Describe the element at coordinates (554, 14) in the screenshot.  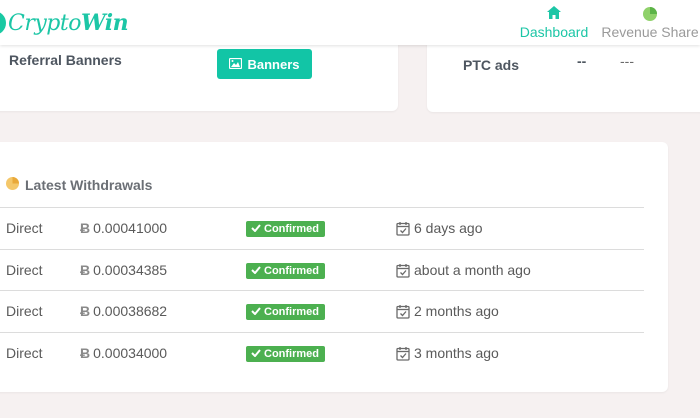
I see `home-icon` at that location.